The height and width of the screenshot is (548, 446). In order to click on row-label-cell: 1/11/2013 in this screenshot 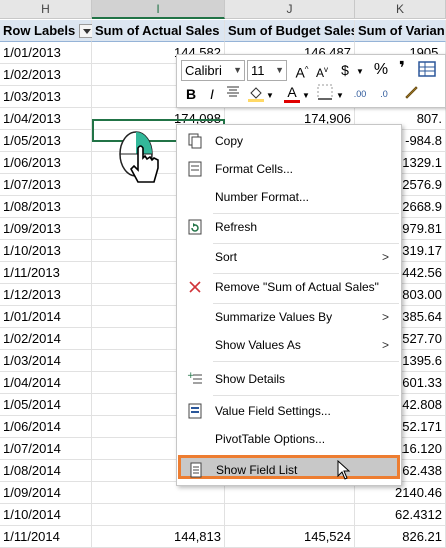, I will do `click(46, 273)`.